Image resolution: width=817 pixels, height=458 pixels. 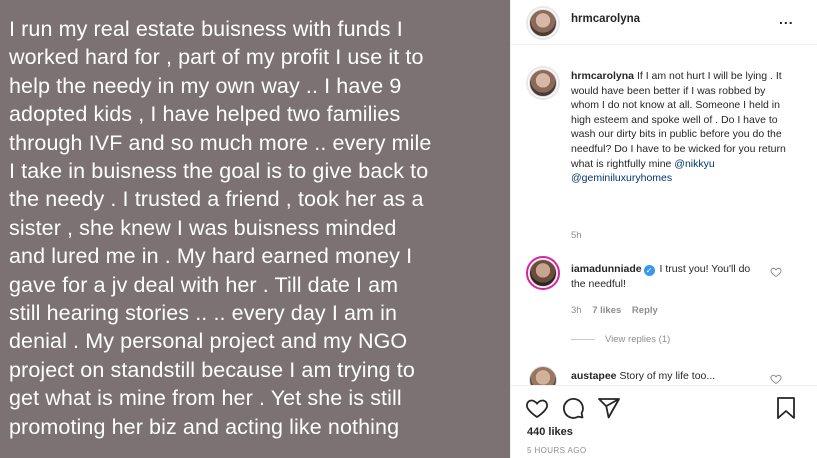 What do you see at coordinates (576, 235) in the screenshot?
I see `caption-time: 5h` at bounding box center [576, 235].